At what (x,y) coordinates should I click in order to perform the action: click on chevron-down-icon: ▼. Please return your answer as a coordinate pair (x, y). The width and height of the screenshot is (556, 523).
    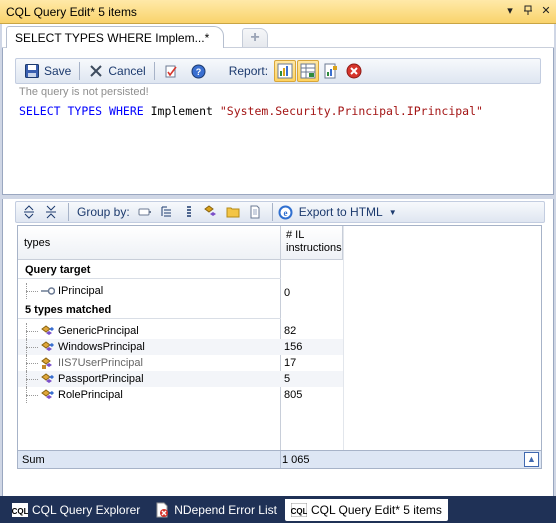
    Looking at the image, I should click on (392, 212).